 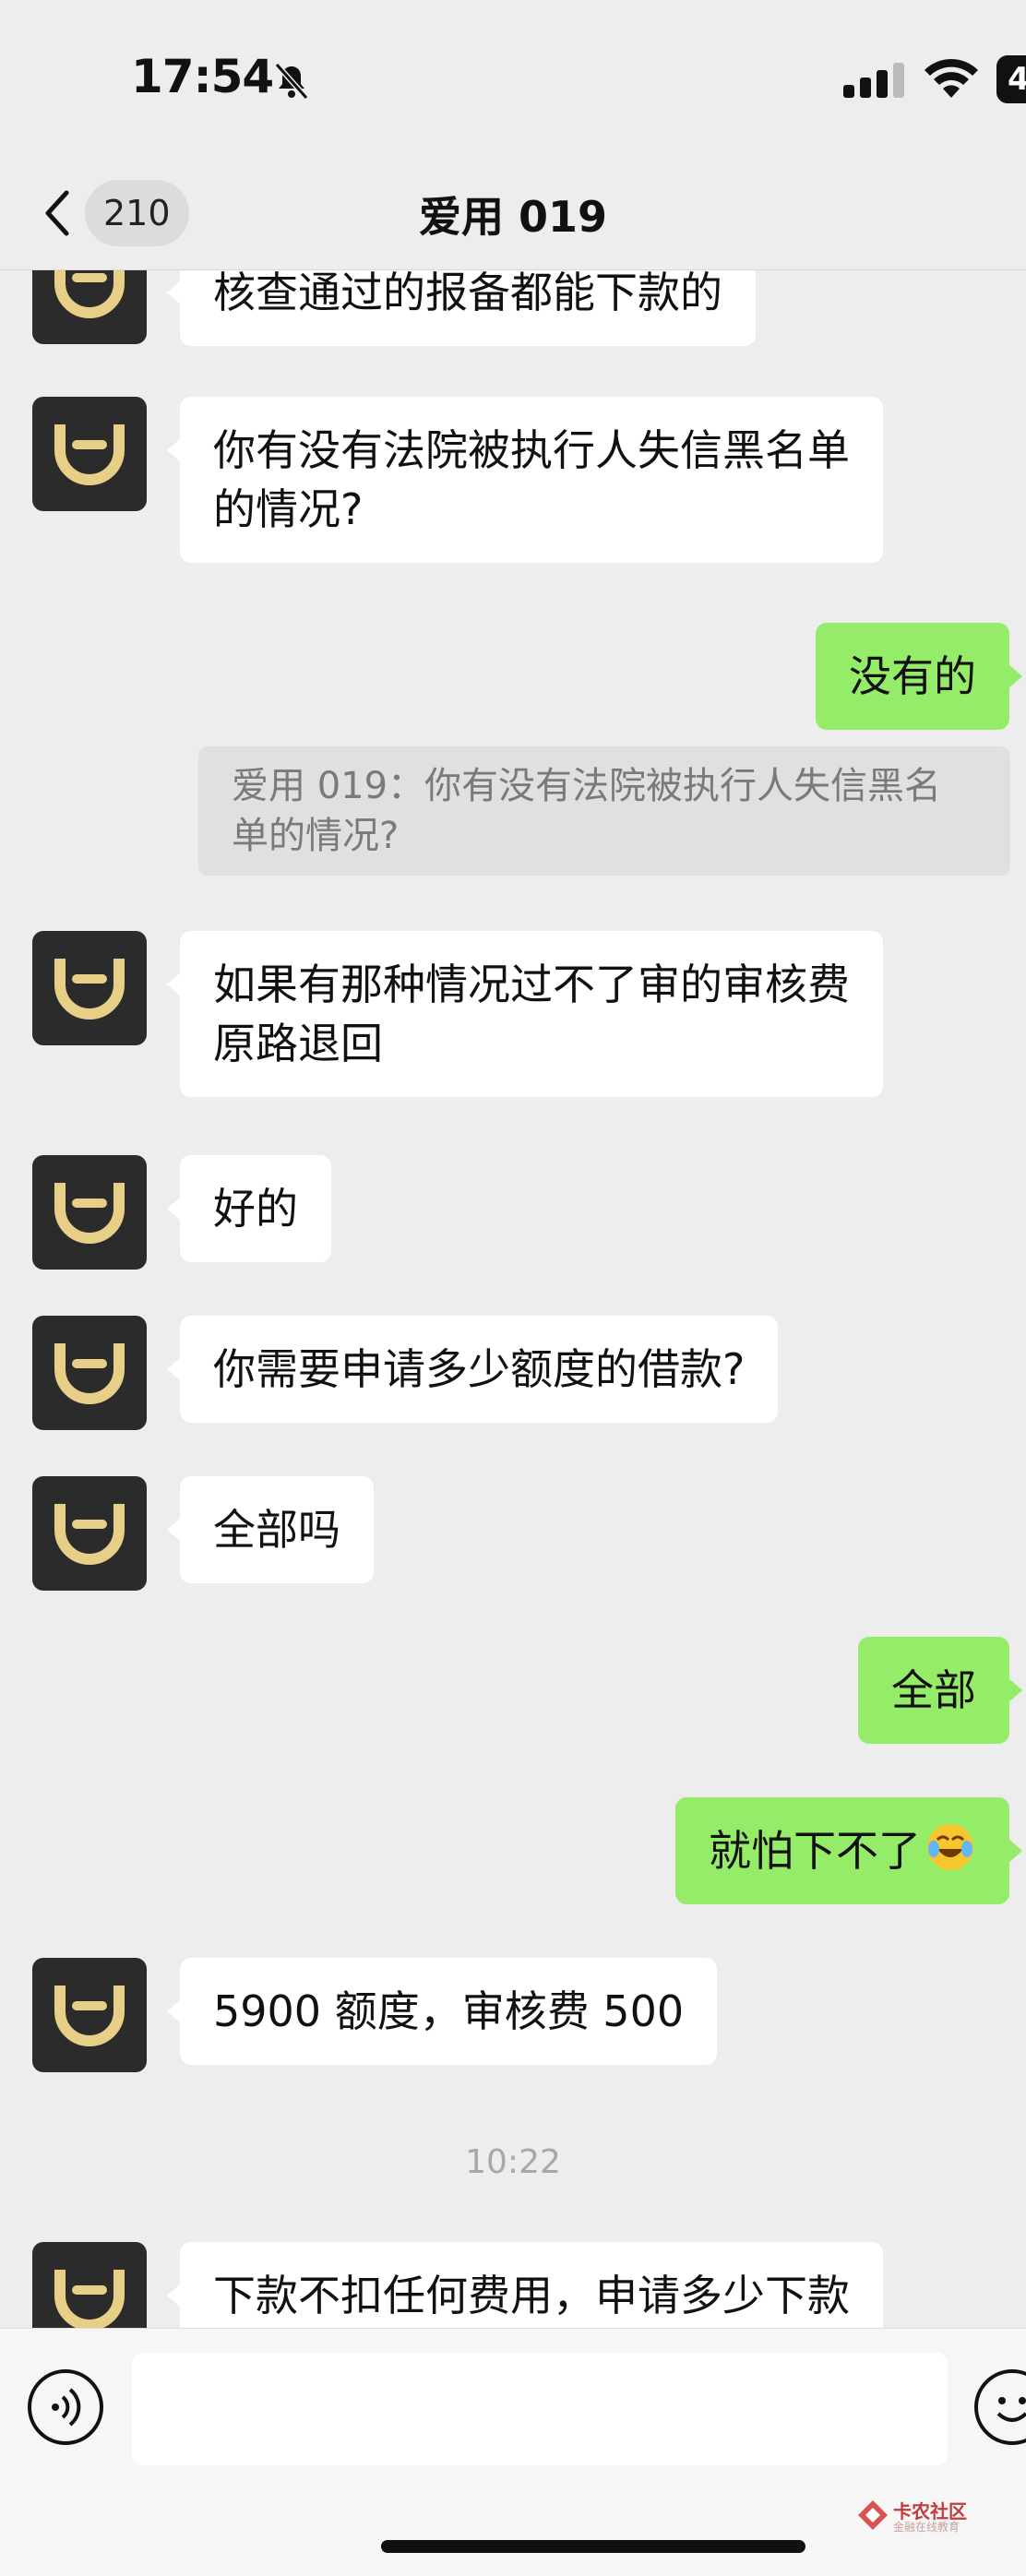 I want to click on message-line: 如果有那种情况过不了审的审核费, so click(x=531, y=984).